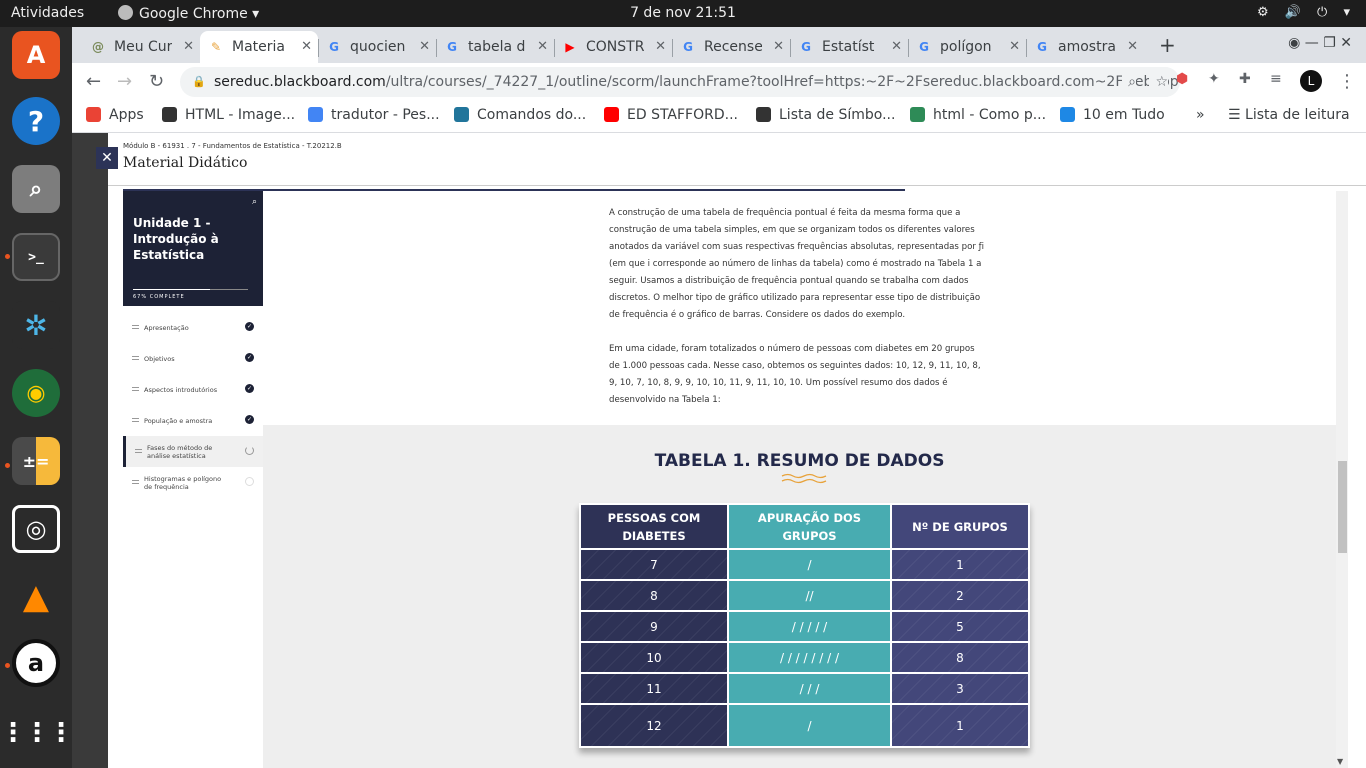 This screenshot has width=1366, height=768. I want to click on app-name: Google Chrome ▾, so click(199, 14).